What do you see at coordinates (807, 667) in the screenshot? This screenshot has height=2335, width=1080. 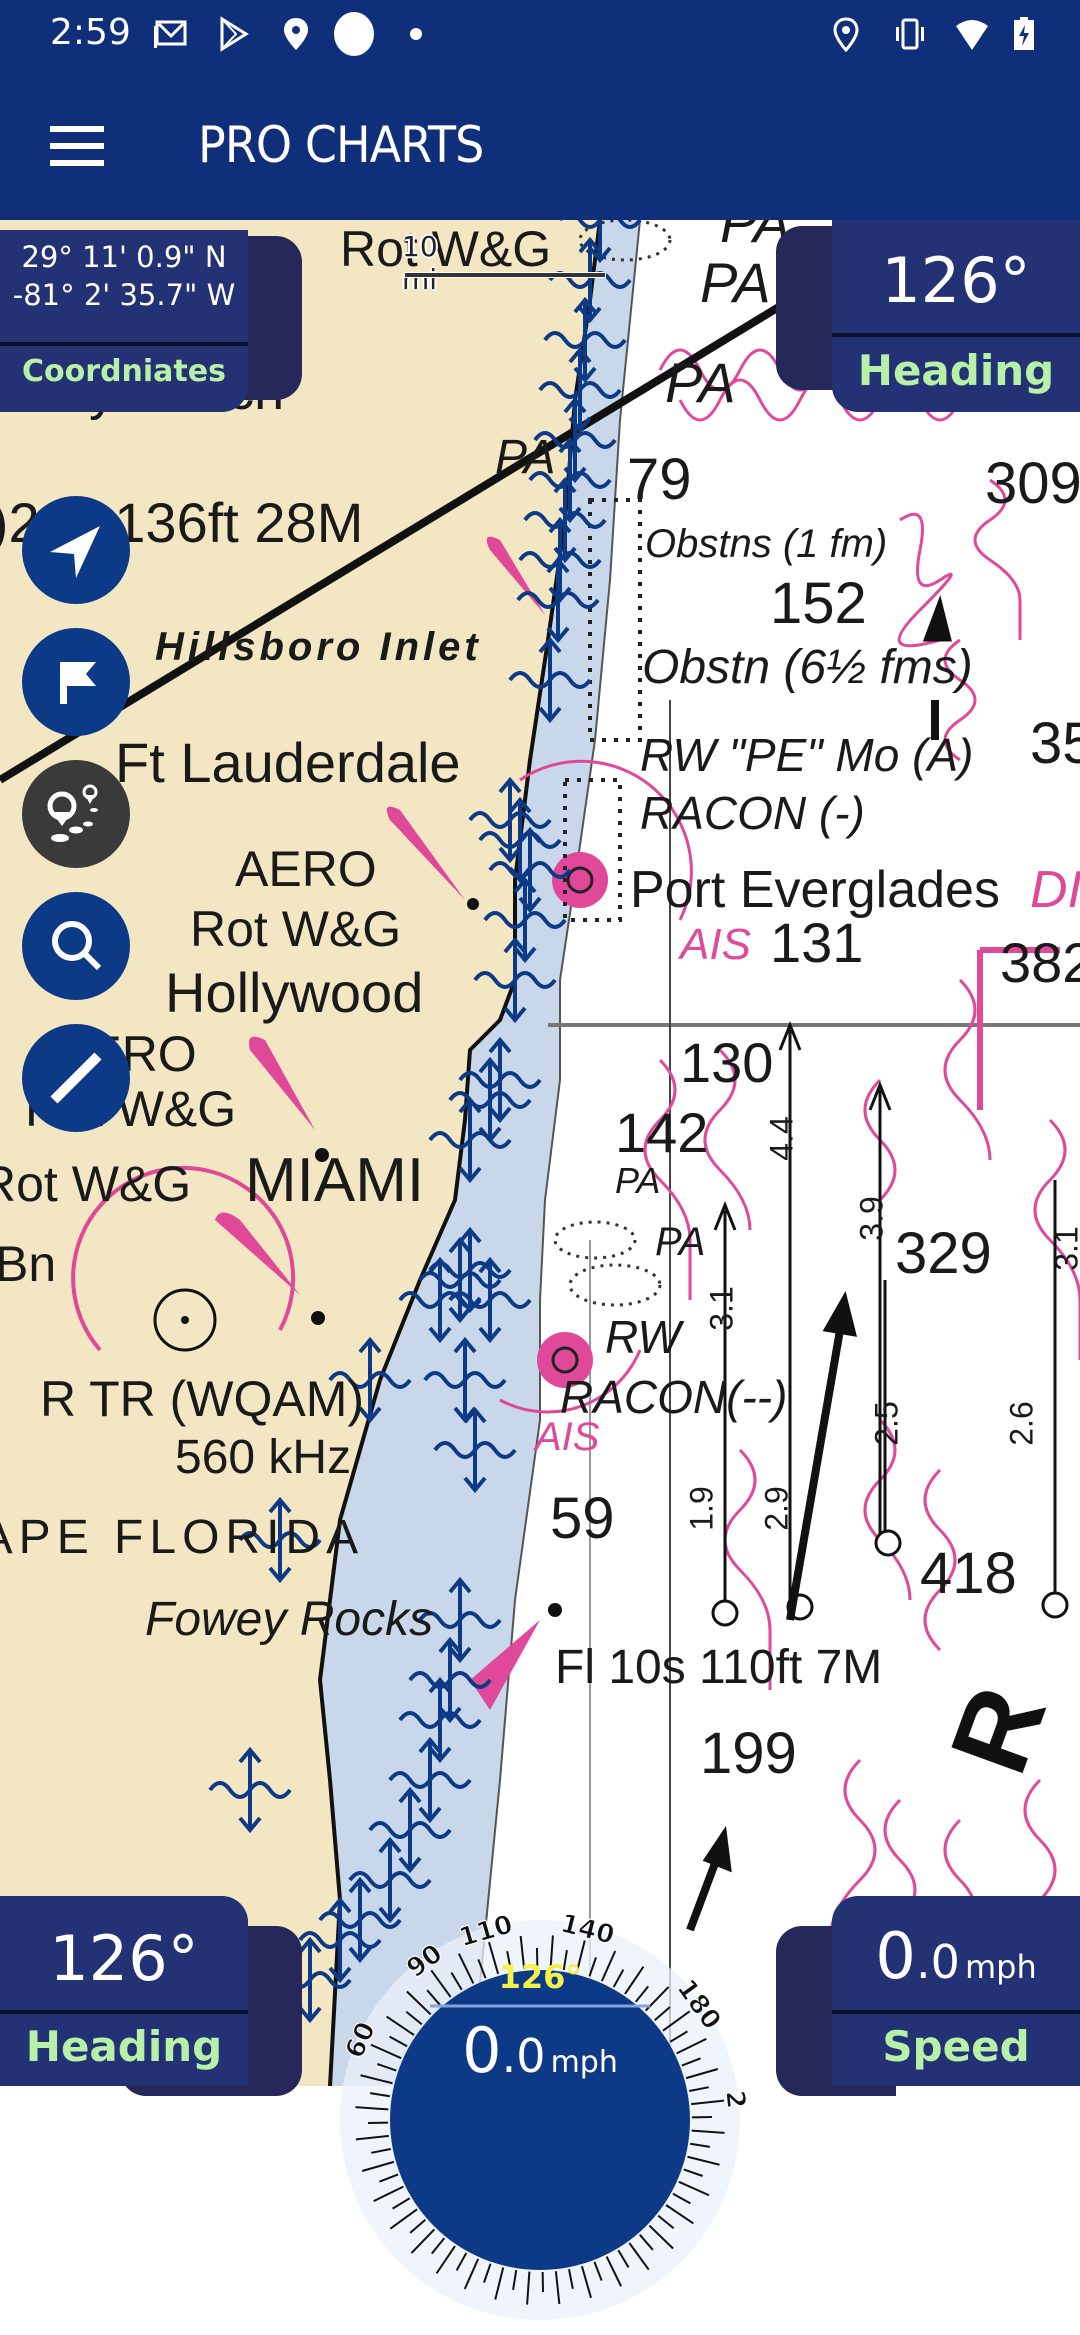 I see `map-label: Obstn (6½ fms)` at bounding box center [807, 667].